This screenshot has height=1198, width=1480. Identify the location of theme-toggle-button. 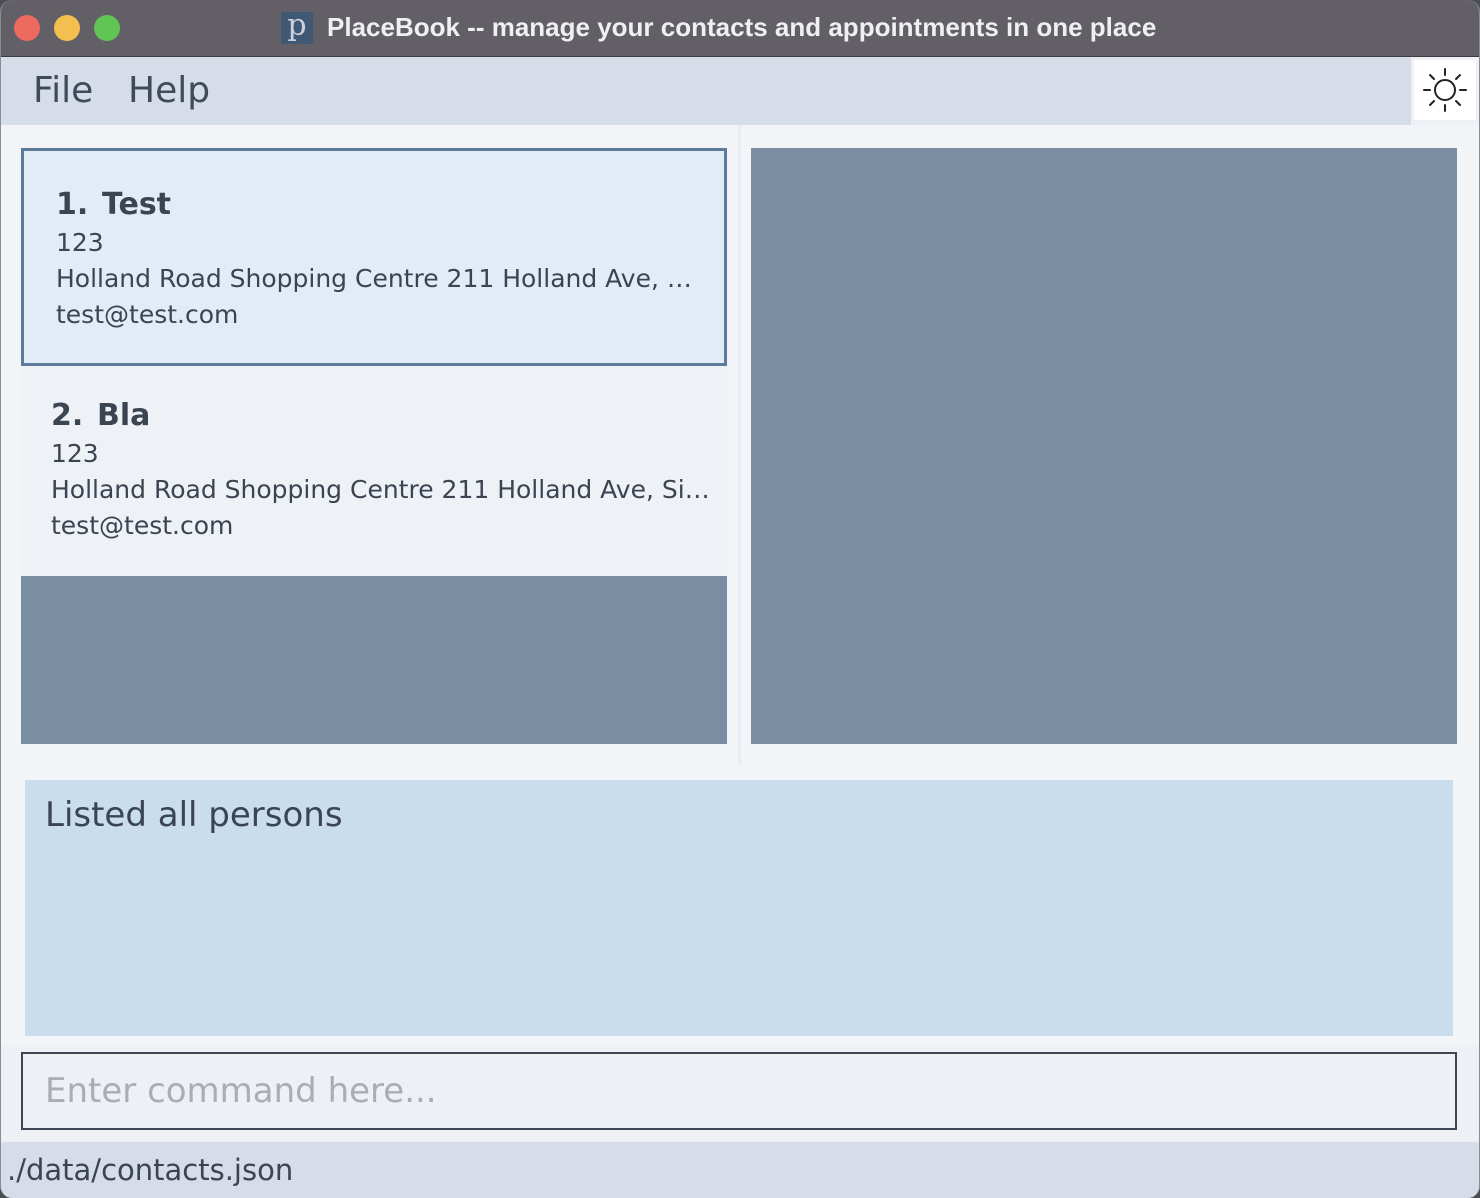
(1445, 90).